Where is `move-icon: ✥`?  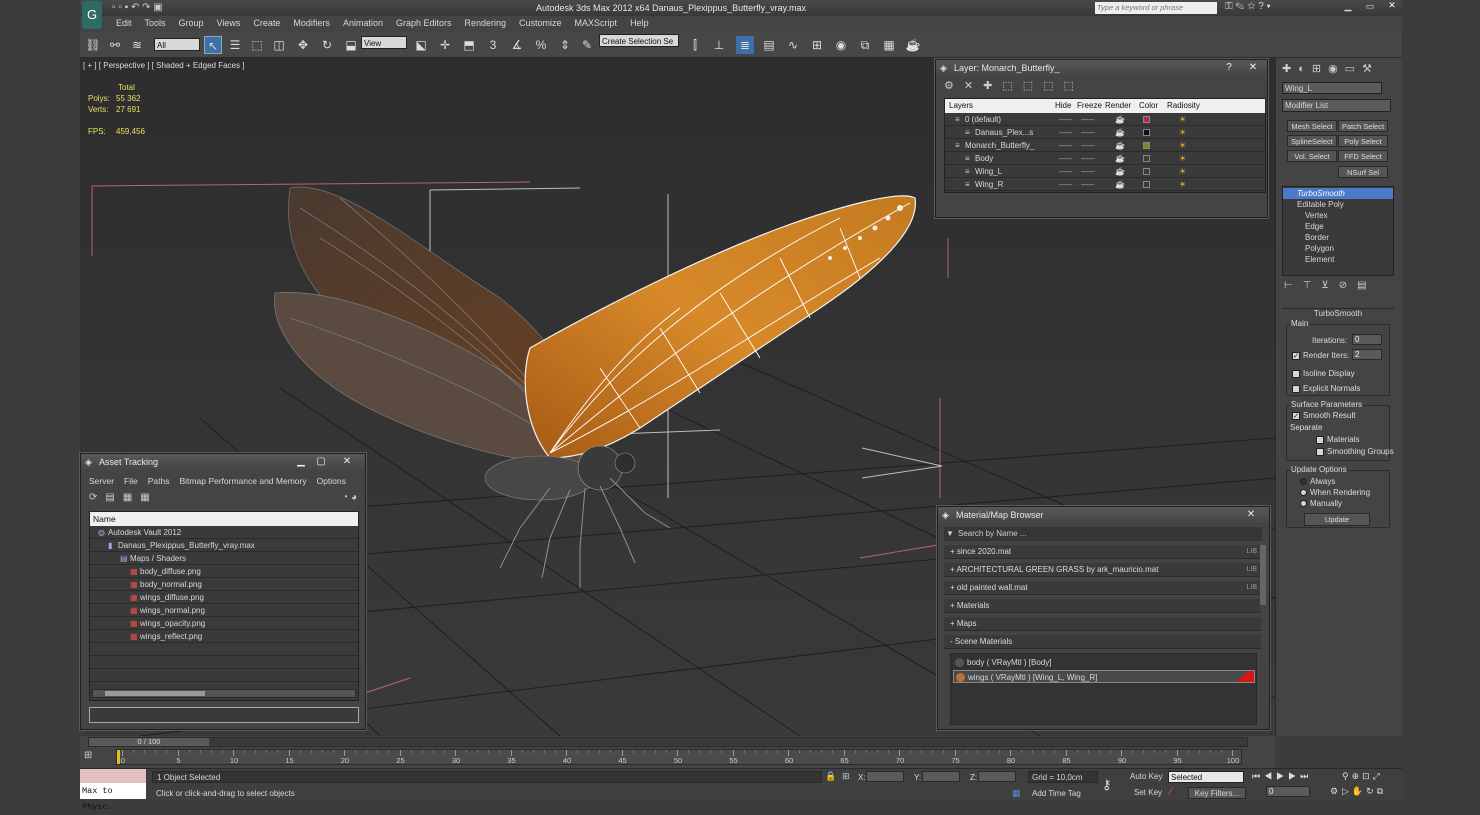
move-icon: ✥ is located at coordinates (303, 45).